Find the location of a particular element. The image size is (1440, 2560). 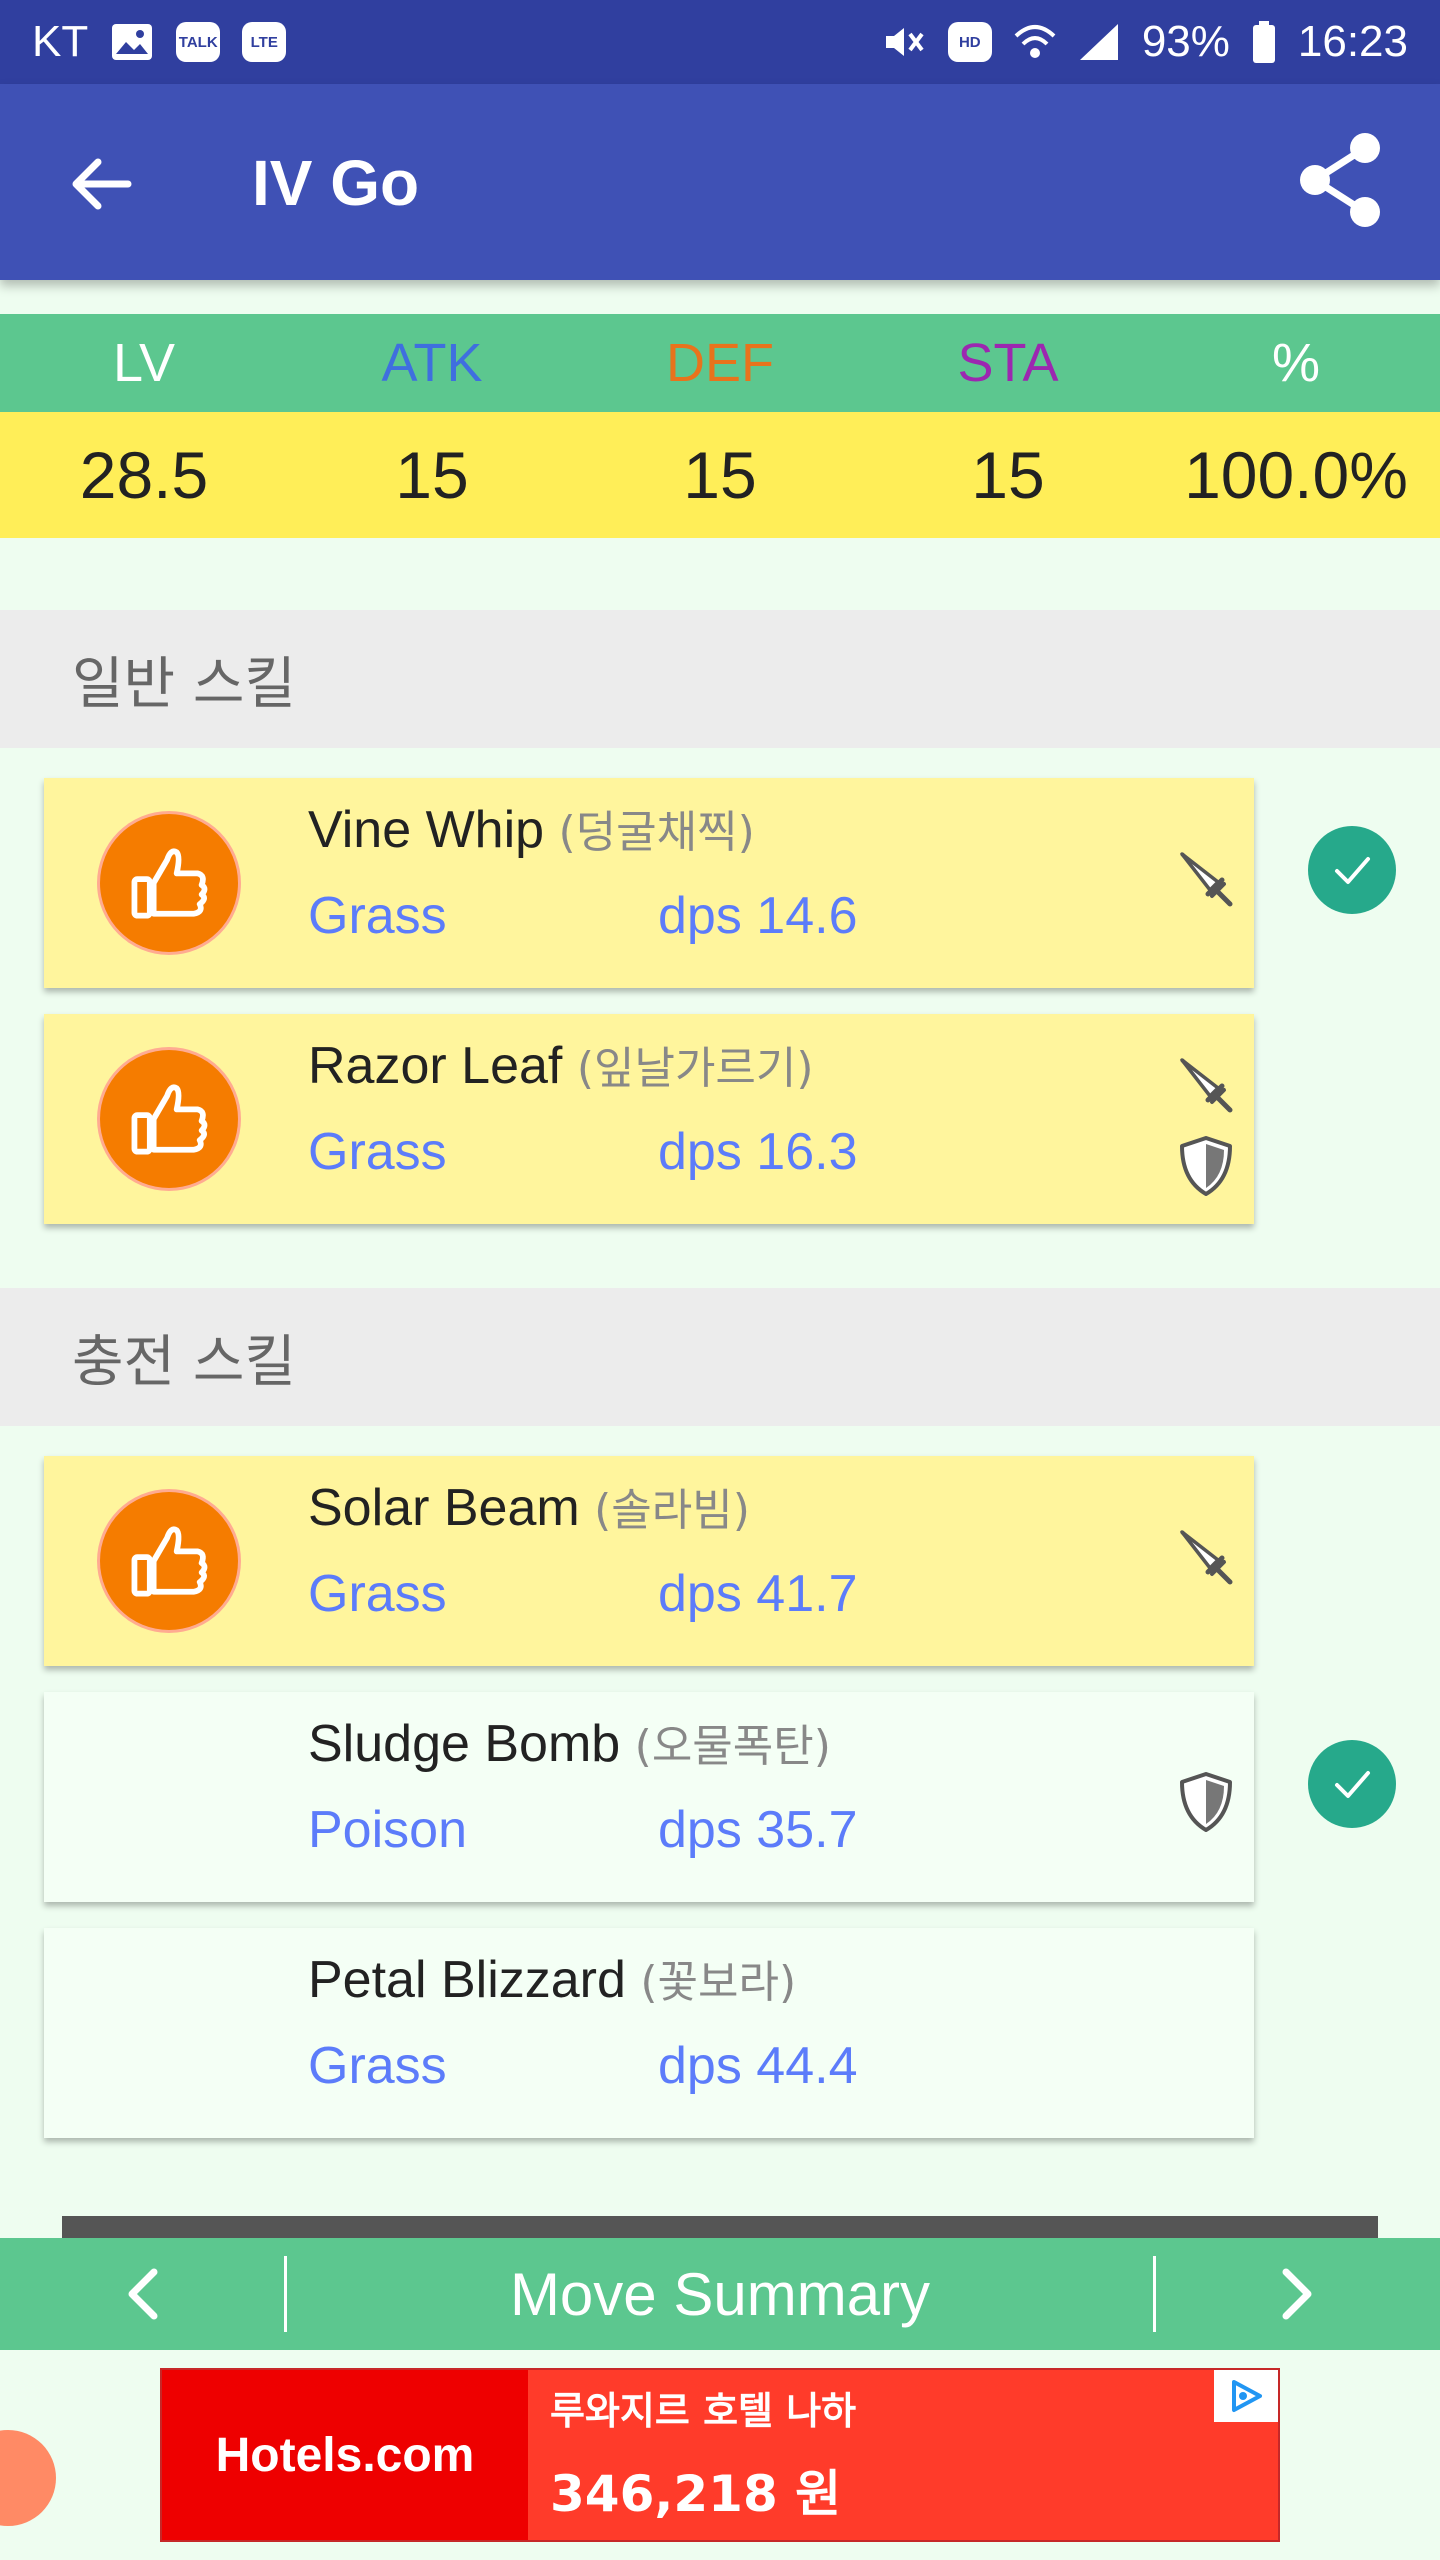

prev-button is located at coordinates (142, 2294).